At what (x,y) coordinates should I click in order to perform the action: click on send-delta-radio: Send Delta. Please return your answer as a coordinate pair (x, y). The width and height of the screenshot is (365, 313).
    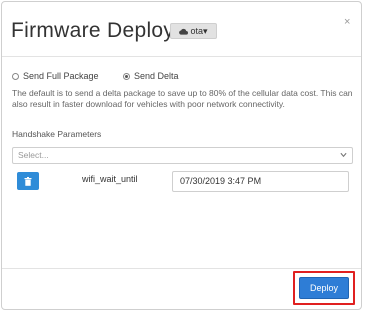
    Looking at the image, I should click on (151, 76).